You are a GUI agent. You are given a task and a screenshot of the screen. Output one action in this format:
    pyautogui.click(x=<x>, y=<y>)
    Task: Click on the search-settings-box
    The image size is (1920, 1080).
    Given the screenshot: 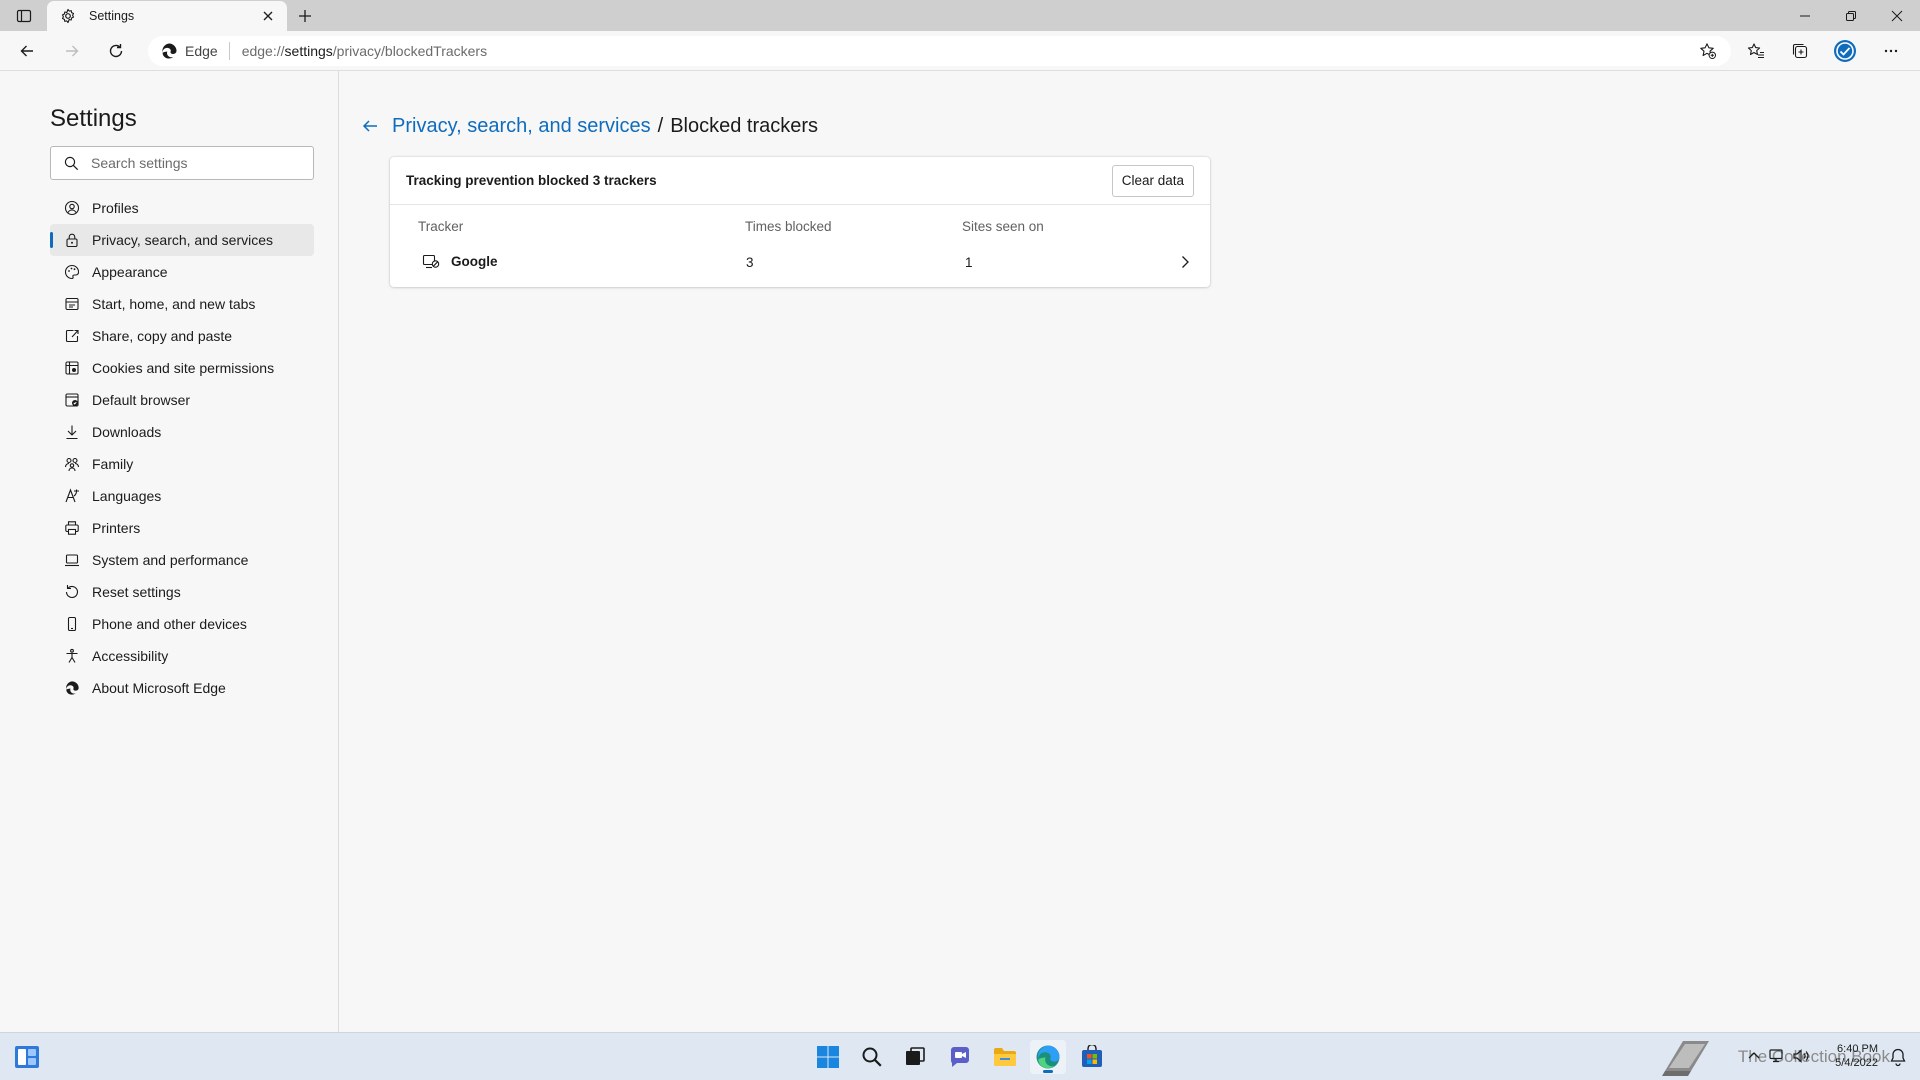 What is the action you would take?
    pyautogui.click(x=182, y=163)
    